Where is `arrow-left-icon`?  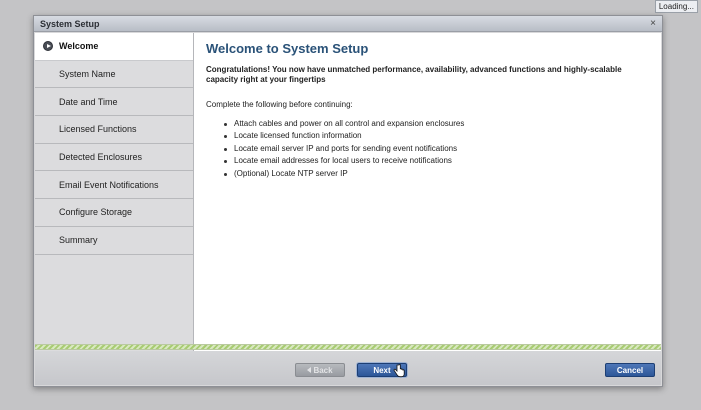
arrow-left-icon is located at coordinates (309, 370).